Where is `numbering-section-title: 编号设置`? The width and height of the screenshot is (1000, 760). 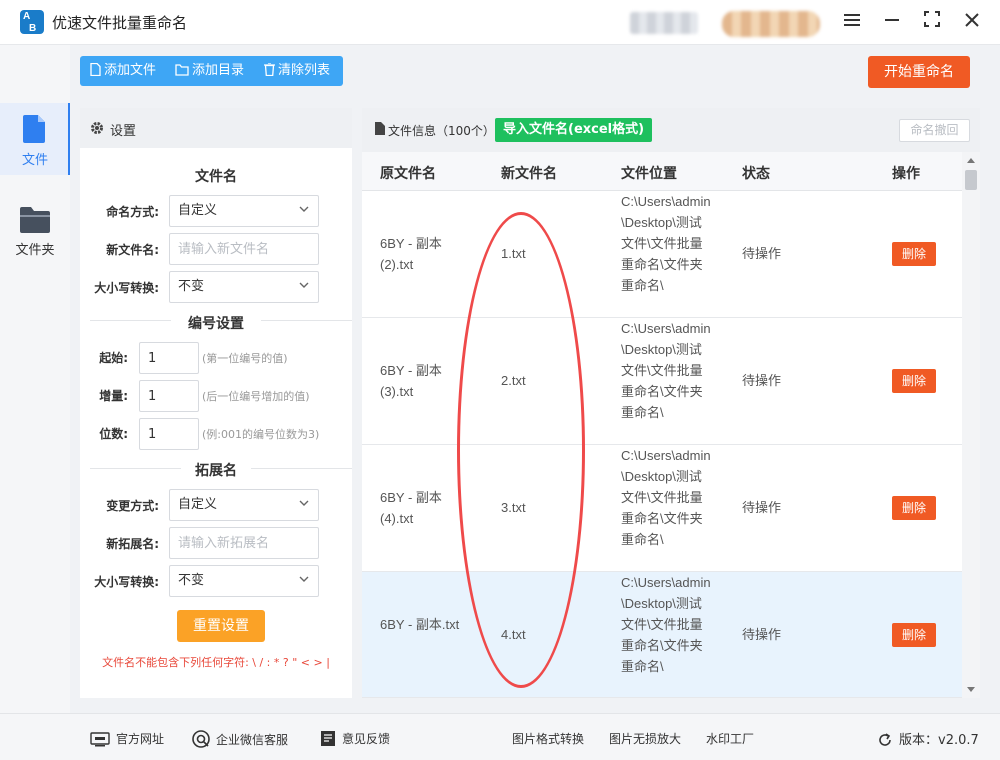 numbering-section-title: 编号设置 is located at coordinates (216, 323).